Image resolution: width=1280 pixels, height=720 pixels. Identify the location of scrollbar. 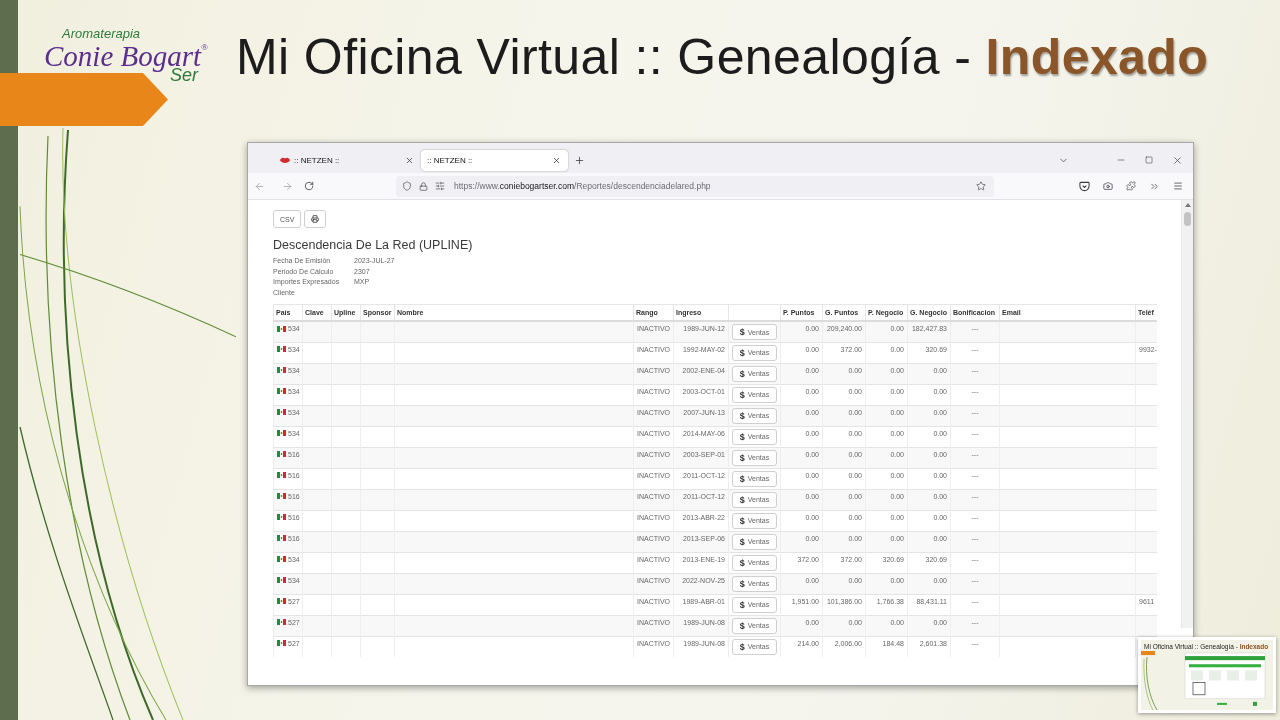
(1187, 414).